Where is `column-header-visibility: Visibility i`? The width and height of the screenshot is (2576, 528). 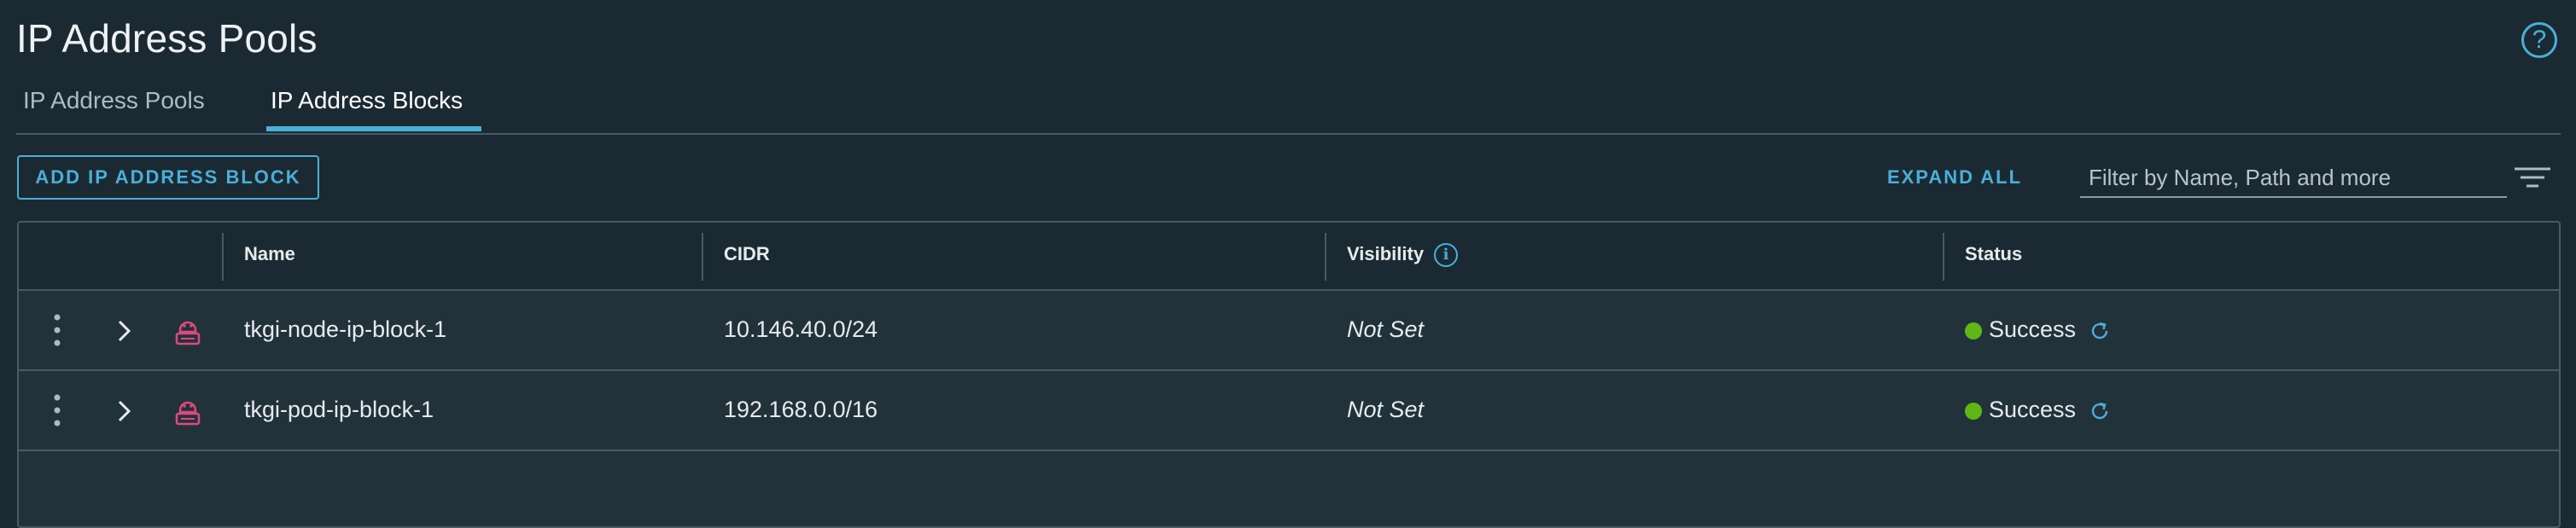 column-header-visibility: Visibility i is located at coordinates (1403, 255).